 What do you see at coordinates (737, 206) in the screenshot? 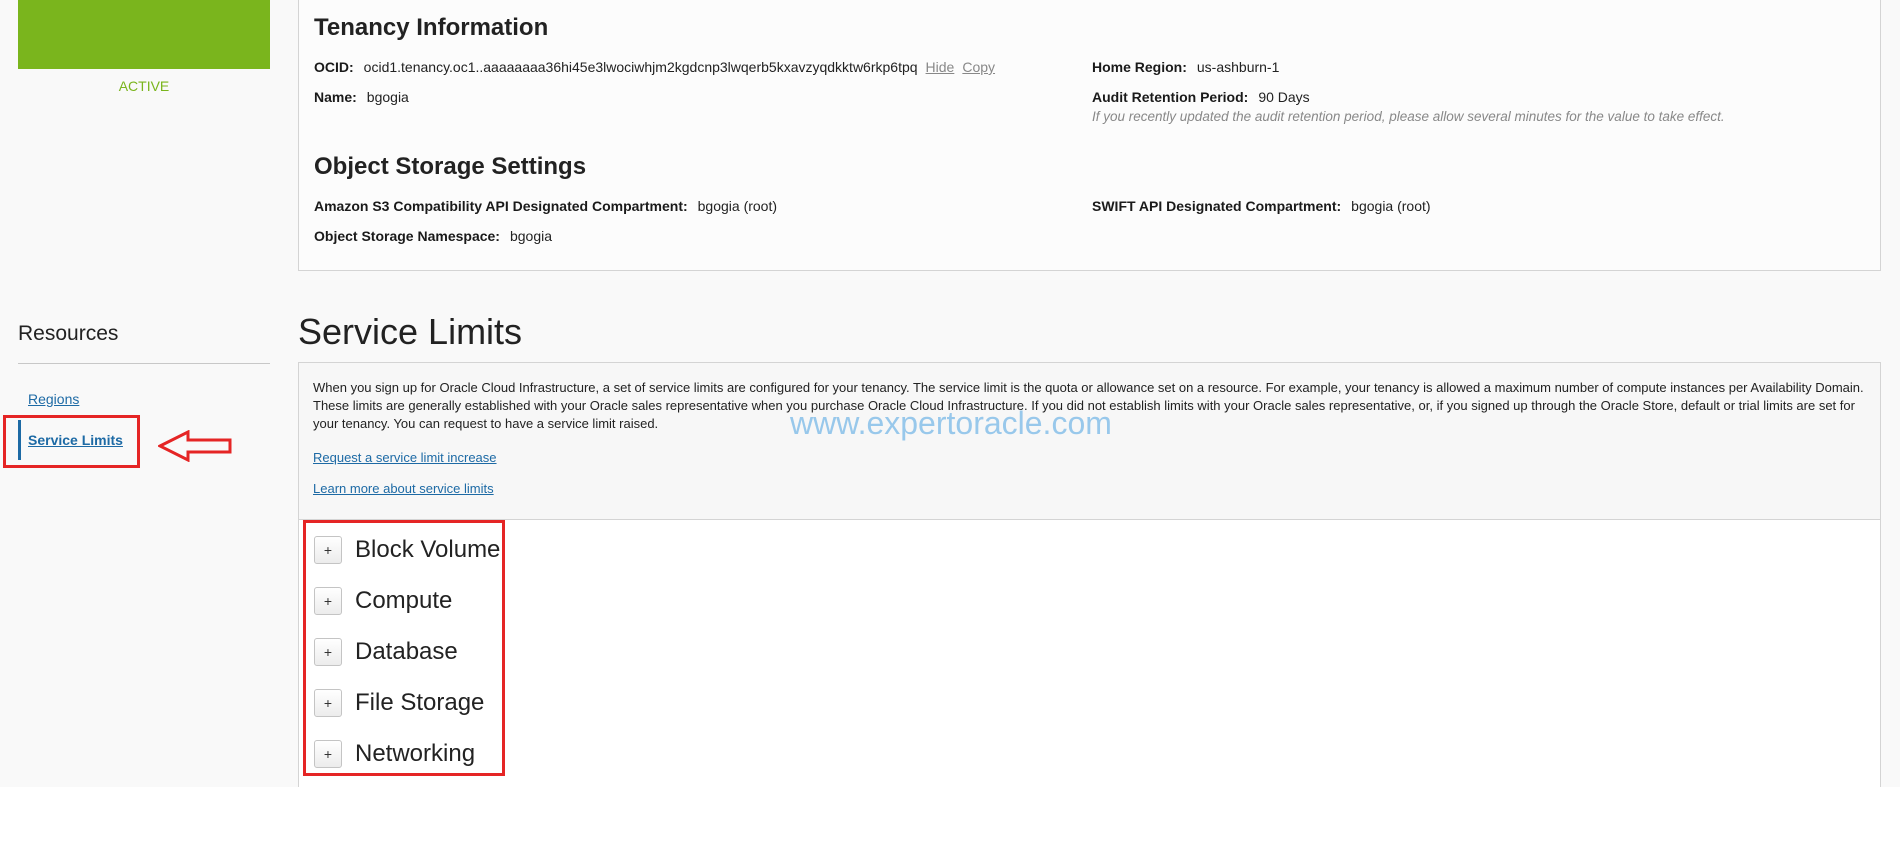
I see `s3-compartment-value: bgogia (root)` at bounding box center [737, 206].